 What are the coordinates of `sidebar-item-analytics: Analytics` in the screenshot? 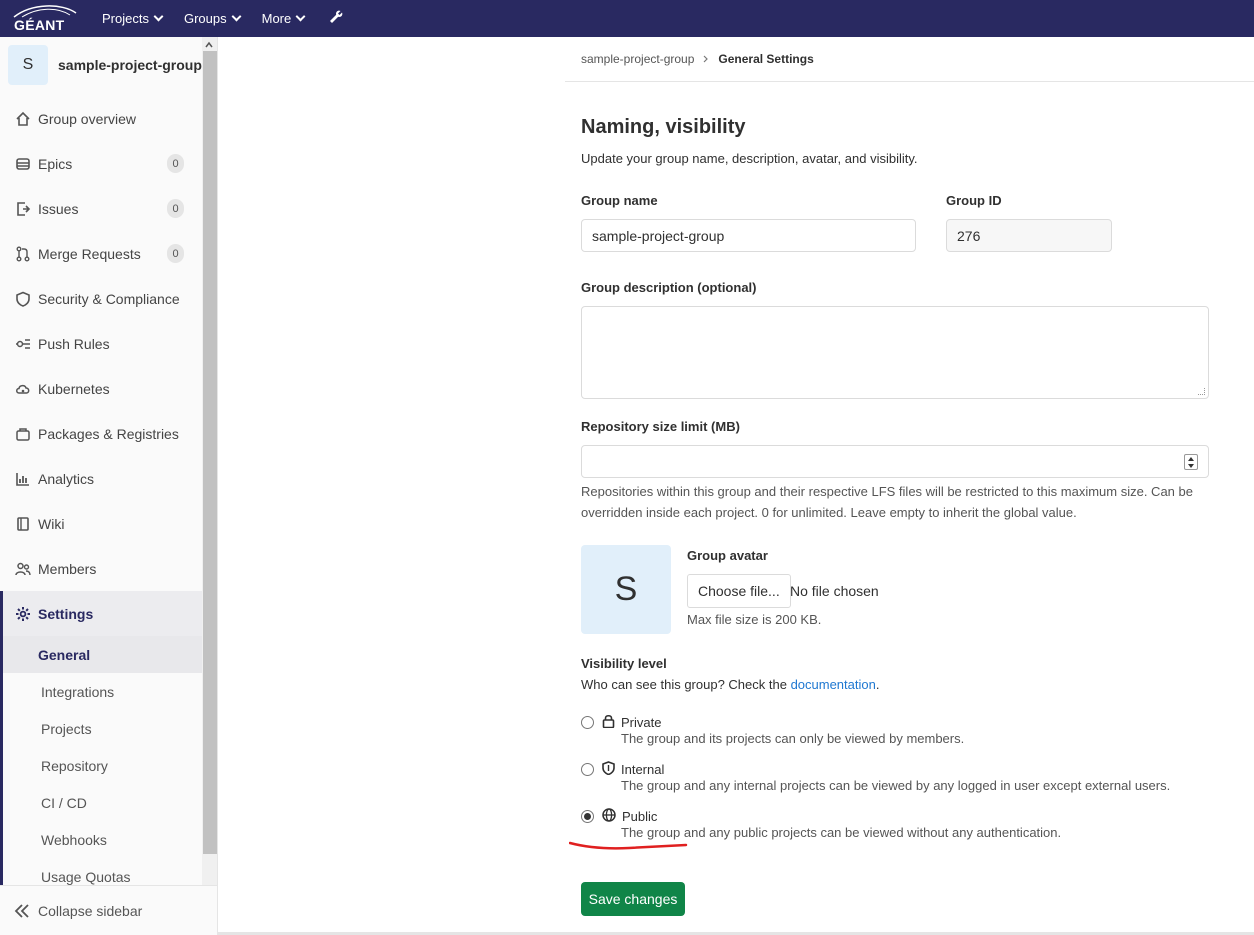 It's located at (101, 478).